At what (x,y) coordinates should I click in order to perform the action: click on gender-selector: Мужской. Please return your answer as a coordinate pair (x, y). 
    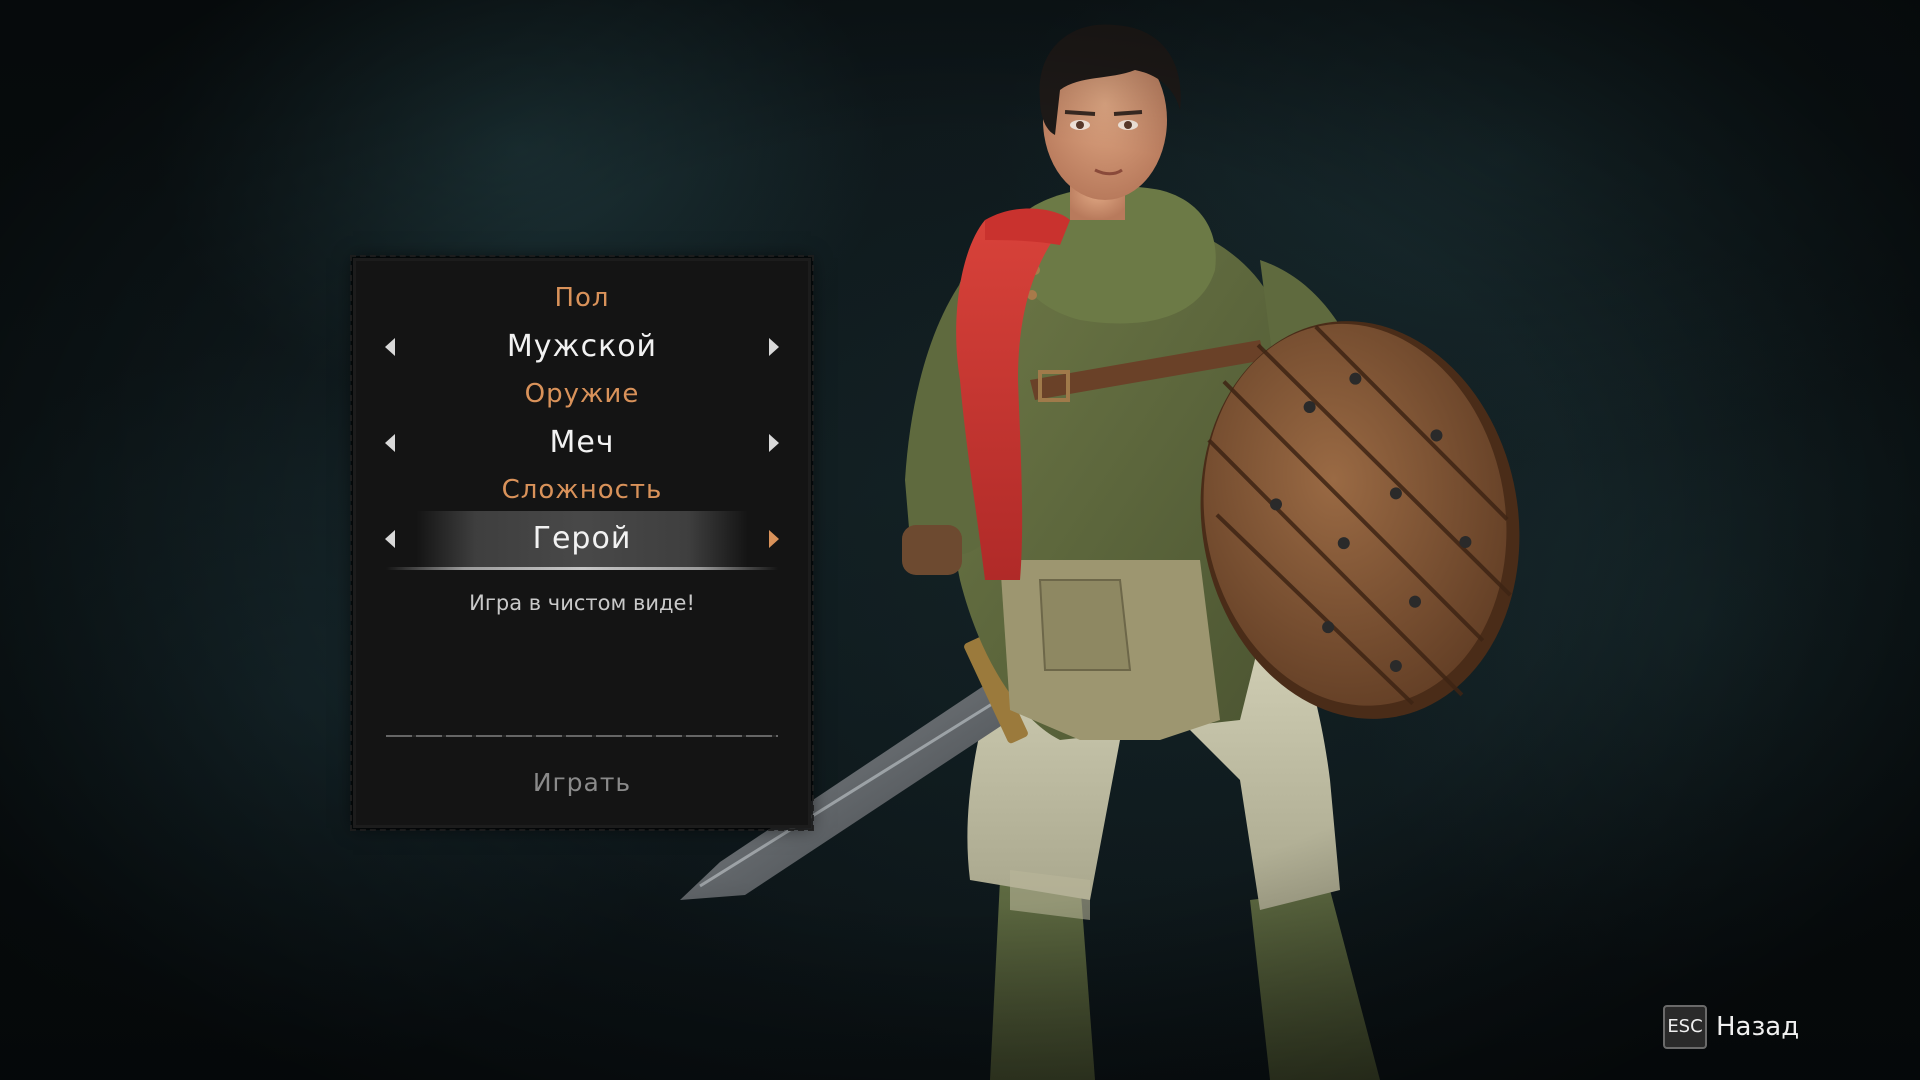
    Looking at the image, I should click on (582, 347).